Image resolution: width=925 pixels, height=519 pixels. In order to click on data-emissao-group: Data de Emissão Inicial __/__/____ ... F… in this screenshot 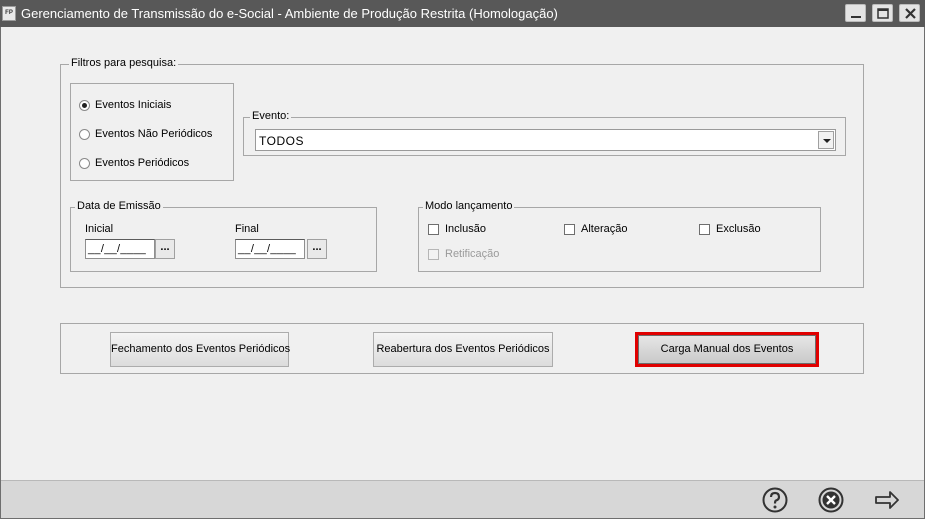, I will do `click(223, 236)`.